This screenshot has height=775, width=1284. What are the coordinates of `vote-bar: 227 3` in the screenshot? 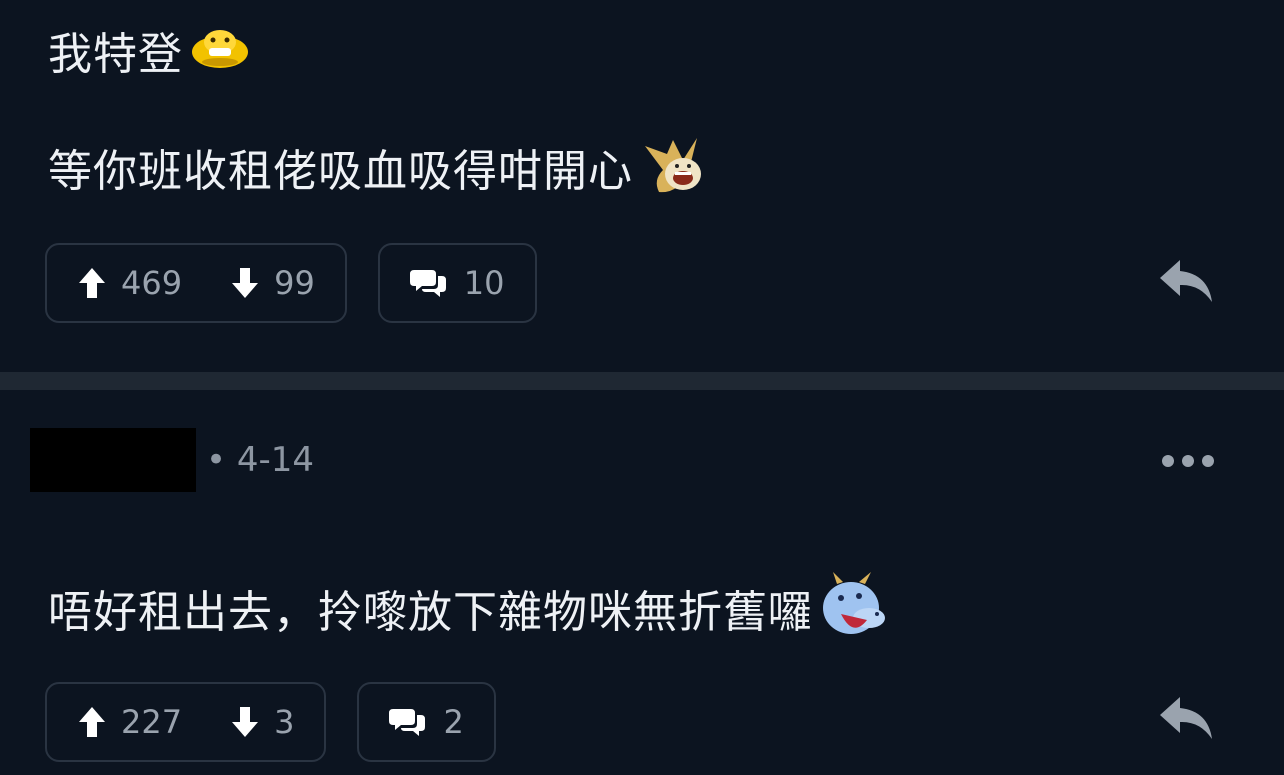 It's located at (186, 722).